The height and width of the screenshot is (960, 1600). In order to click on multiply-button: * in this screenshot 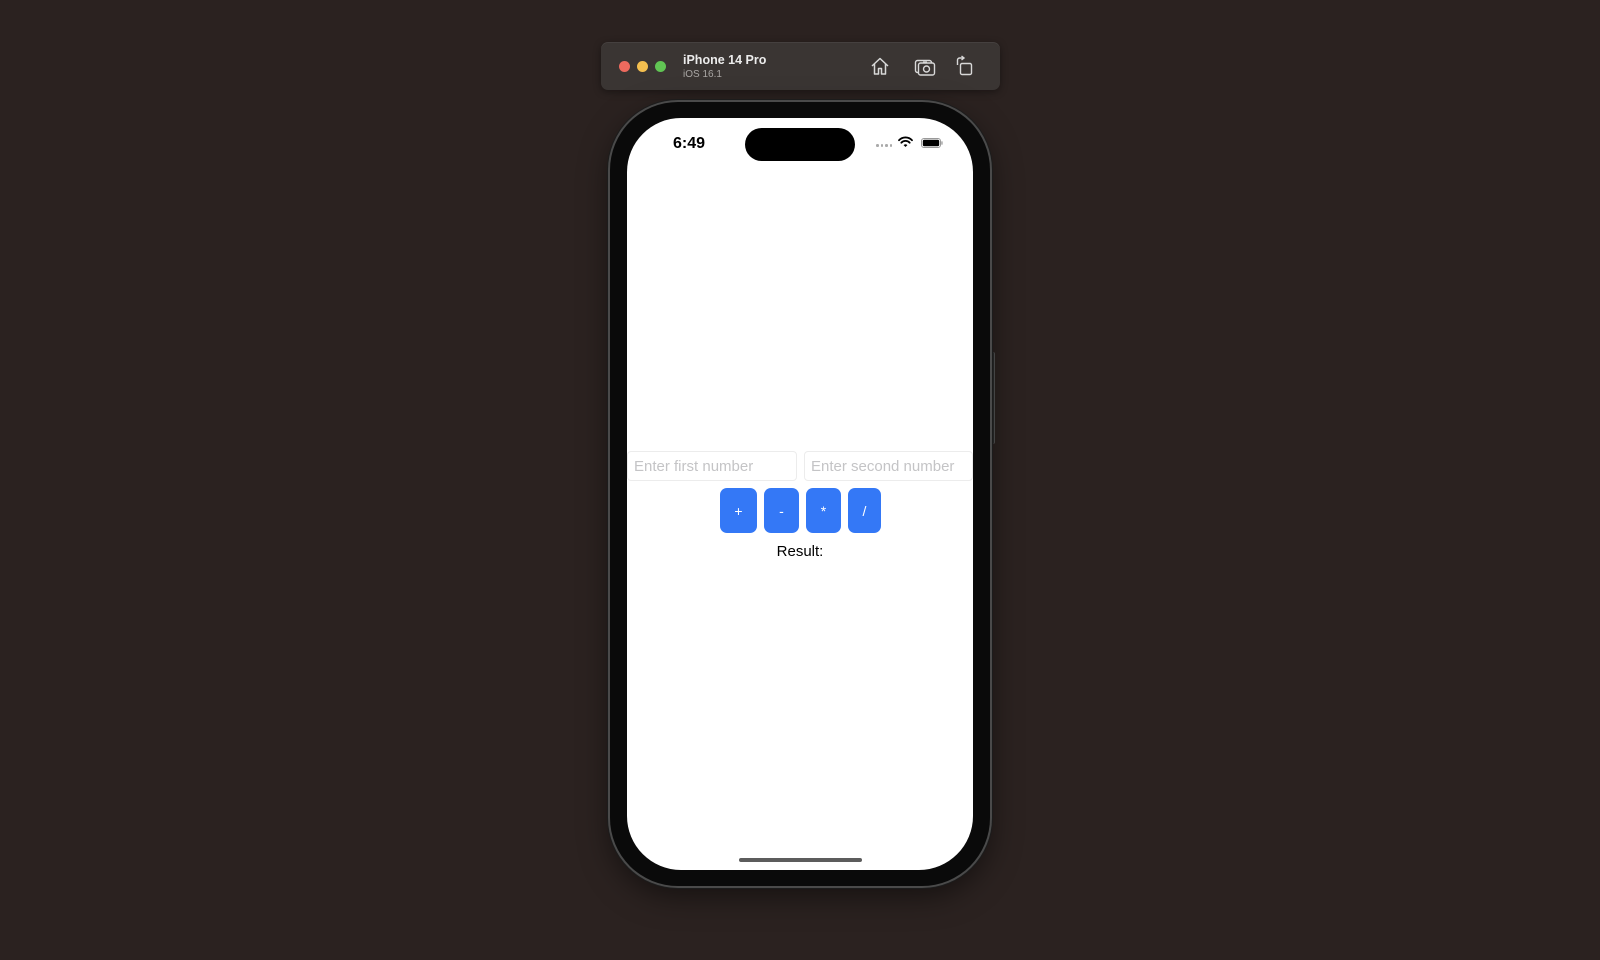, I will do `click(823, 510)`.